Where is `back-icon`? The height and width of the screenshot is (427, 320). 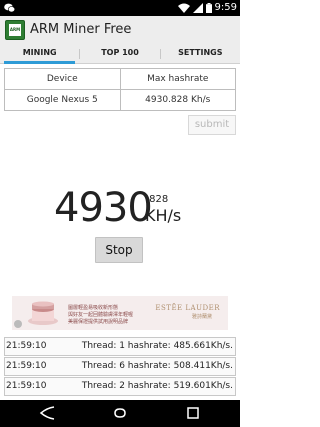 back-icon is located at coordinates (47, 413).